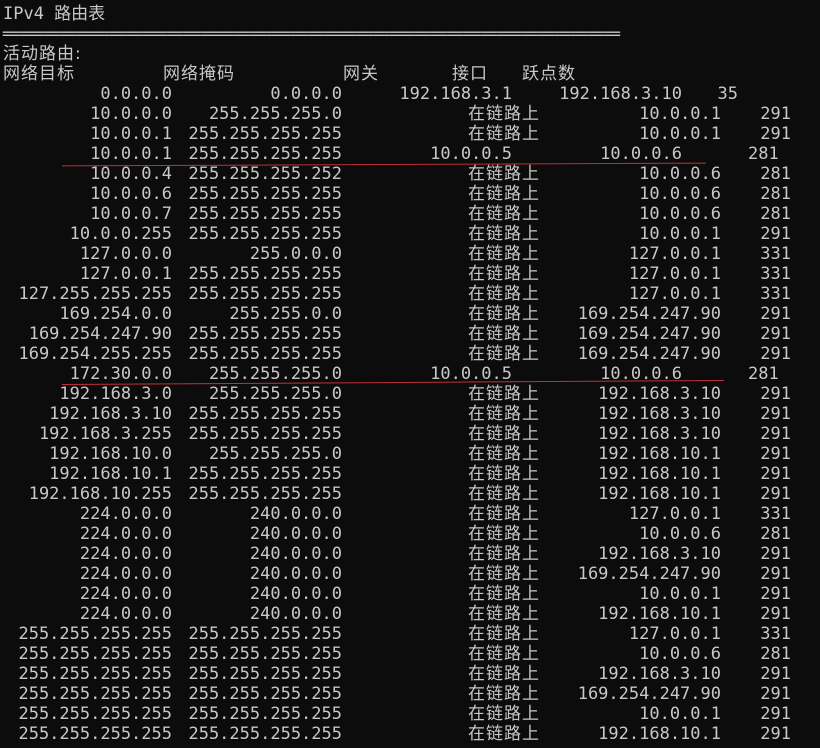 Image resolution: width=820 pixels, height=748 pixels. What do you see at coordinates (199, 74) in the screenshot?
I see `header-netmask: 网络掩码` at bounding box center [199, 74].